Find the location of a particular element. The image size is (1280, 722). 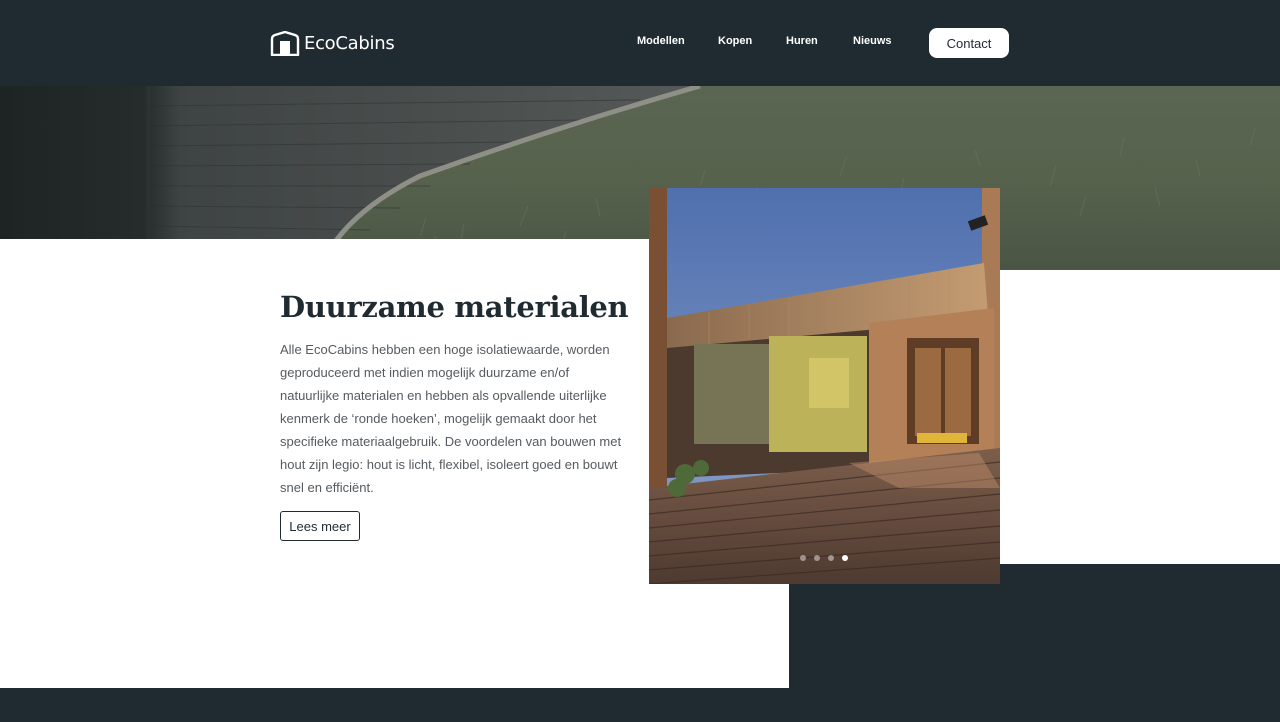

brand-logo: EcoCabins is located at coordinates (332, 43).